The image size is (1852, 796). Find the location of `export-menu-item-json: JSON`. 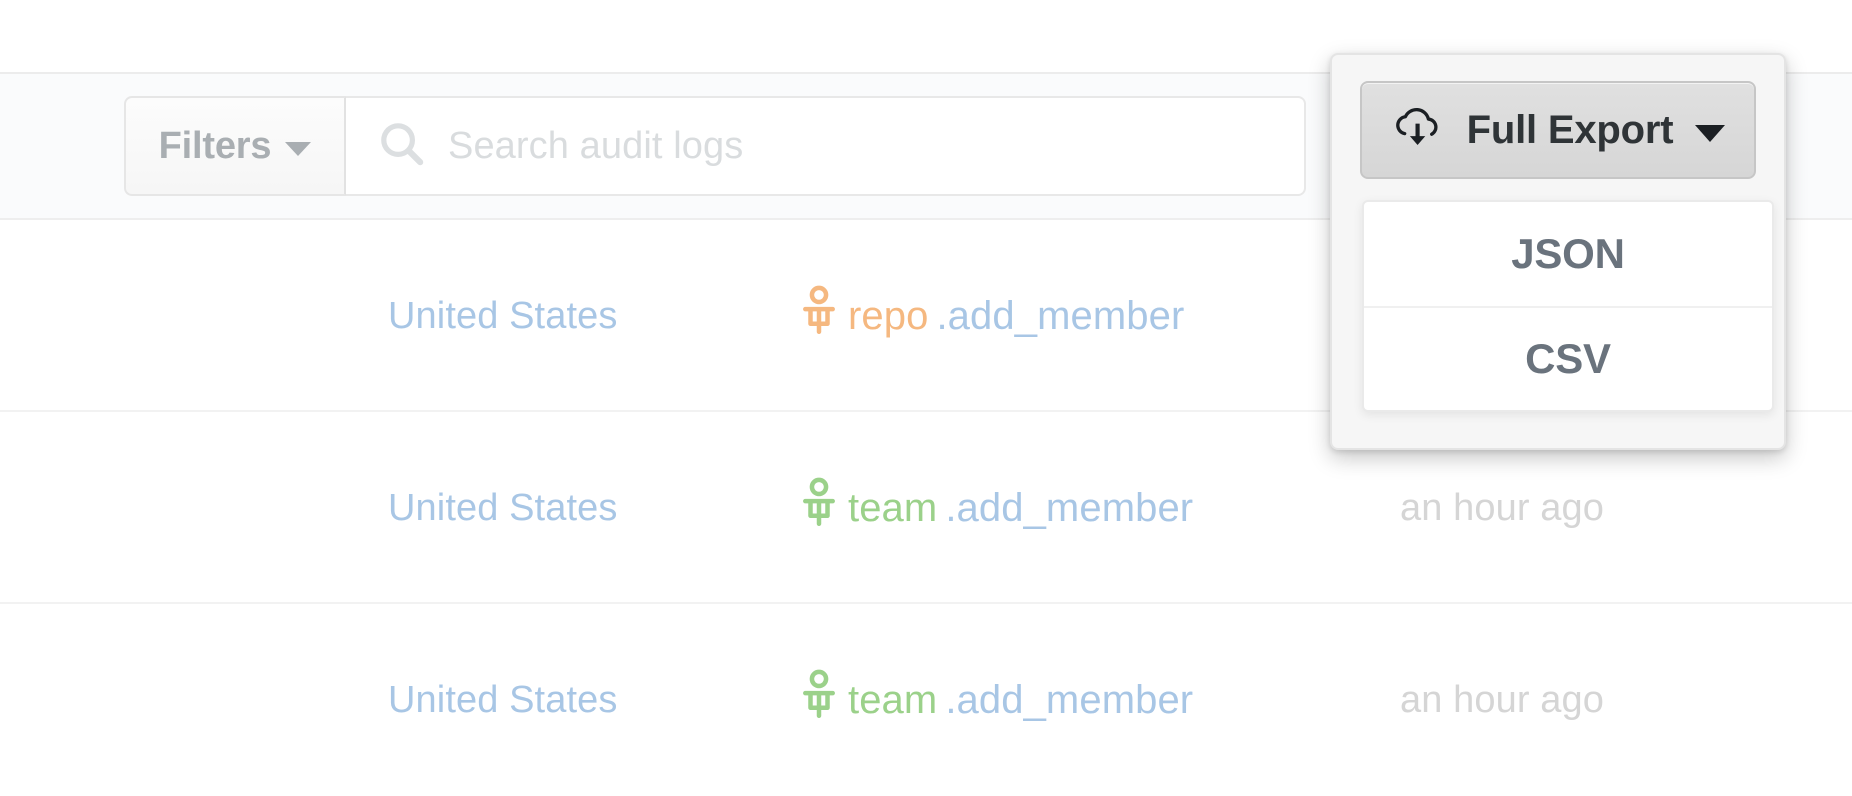

export-menu-item-json: JSON is located at coordinates (1568, 254).